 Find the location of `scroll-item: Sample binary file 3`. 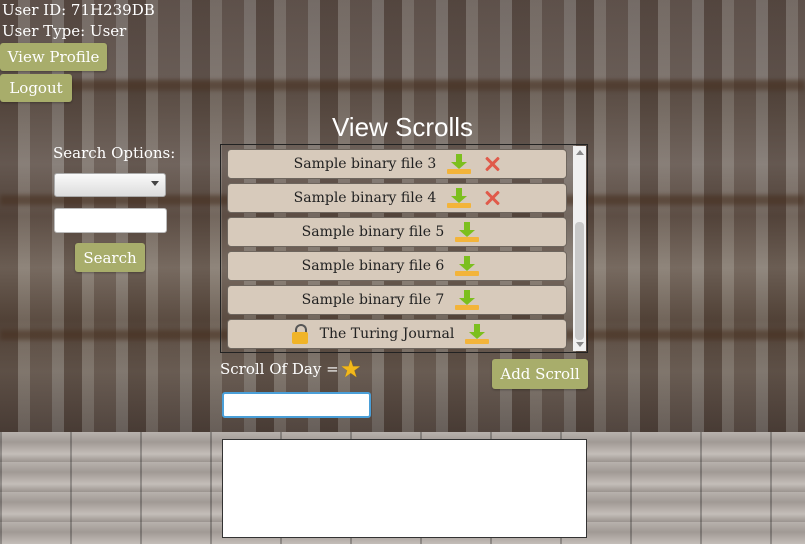

scroll-item: Sample binary file 3 is located at coordinates (397, 164).